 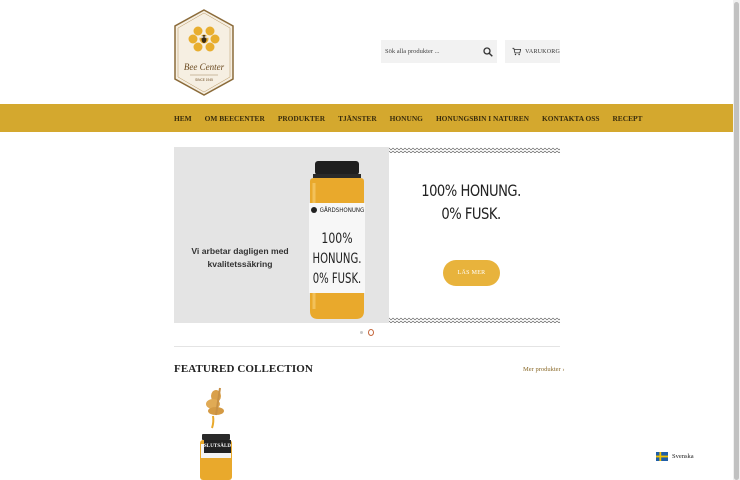 What do you see at coordinates (235, 118) in the screenshot?
I see `nav-item-om-beecenter: OM BEECENTER` at bounding box center [235, 118].